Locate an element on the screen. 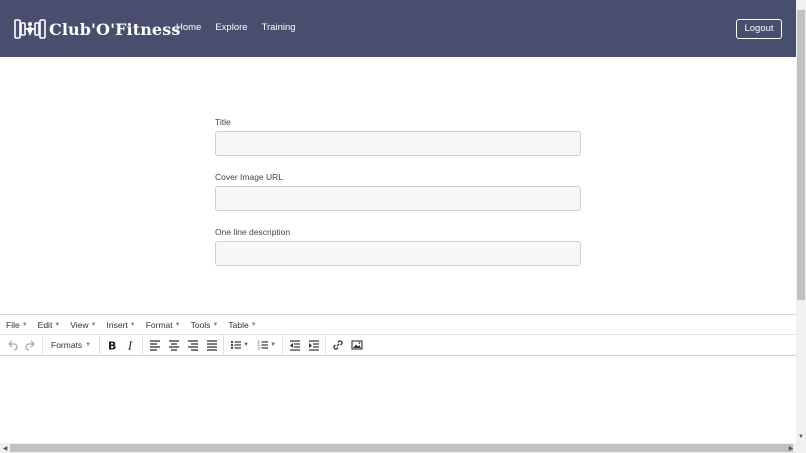  italic-button: I is located at coordinates (130, 345).